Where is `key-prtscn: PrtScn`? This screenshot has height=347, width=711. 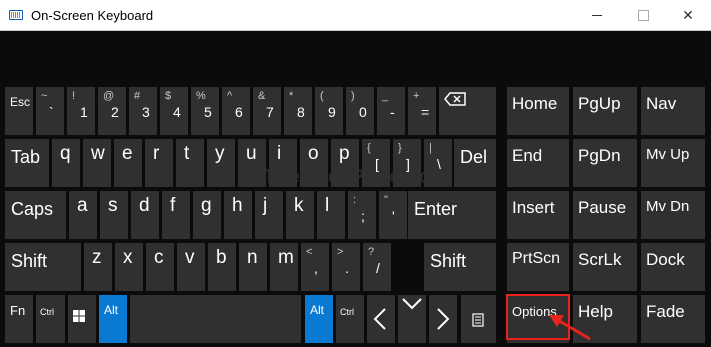
key-prtscn: PrtScn is located at coordinates (538, 267).